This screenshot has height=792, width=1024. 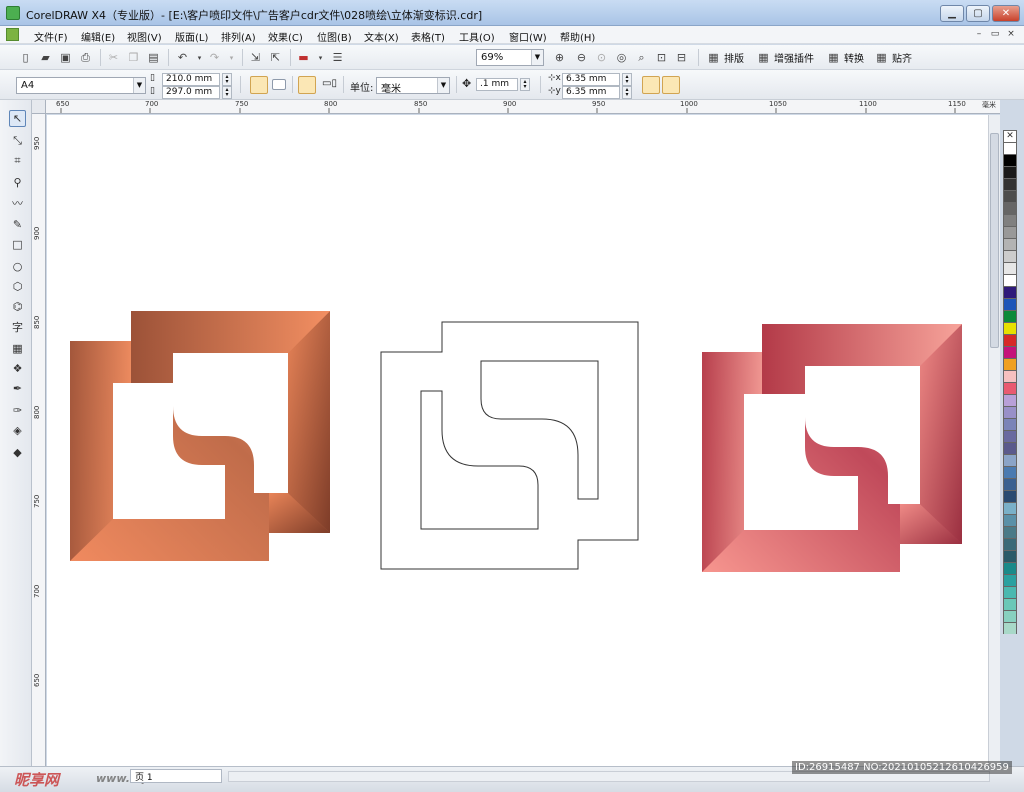 What do you see at coordinates (17, 348) in the screenshot?
I see `table-tool-icon: ▦` at bounding box center [17, 348].